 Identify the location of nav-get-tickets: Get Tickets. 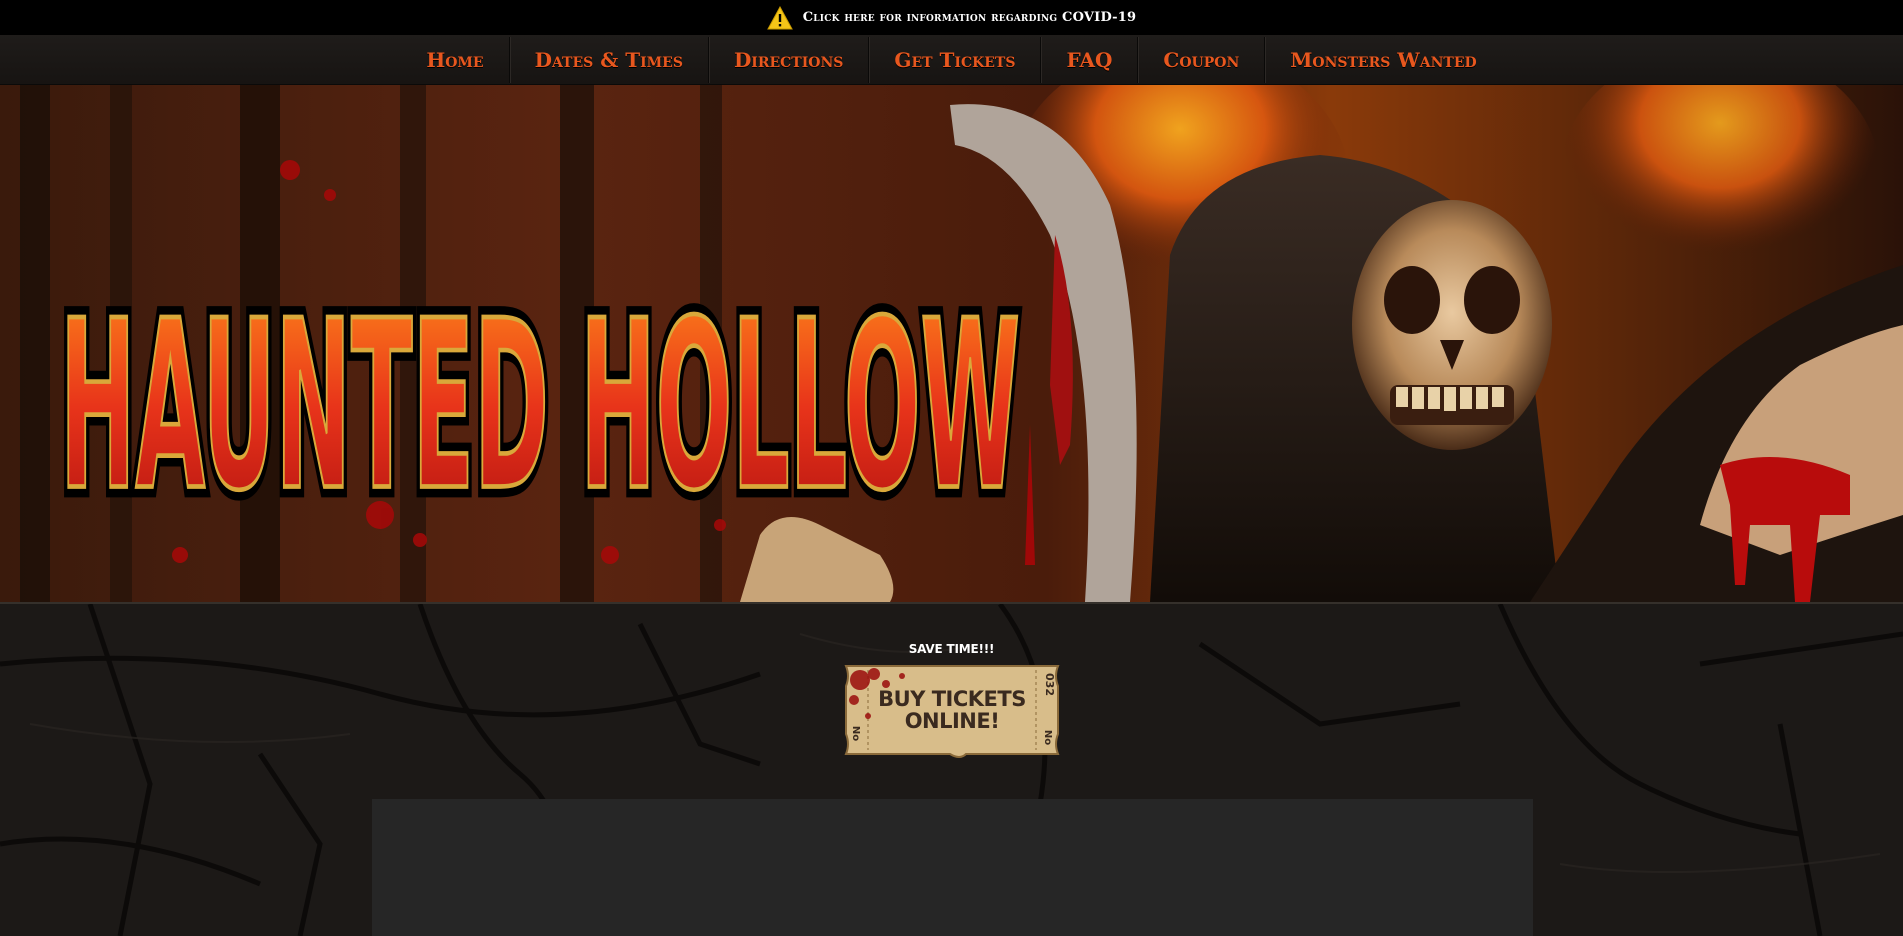
(954, 60).